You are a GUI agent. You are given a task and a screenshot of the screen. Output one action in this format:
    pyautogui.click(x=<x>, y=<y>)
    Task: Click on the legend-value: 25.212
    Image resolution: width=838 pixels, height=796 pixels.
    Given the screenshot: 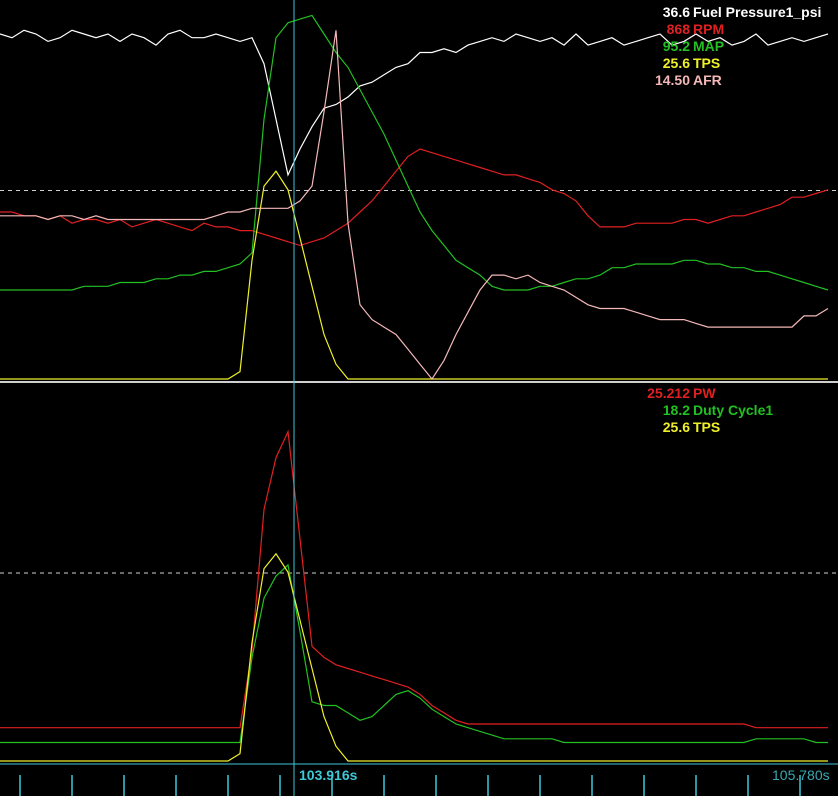 What is the action you would take?
    pyautogui.click(x=668, y=393)
    